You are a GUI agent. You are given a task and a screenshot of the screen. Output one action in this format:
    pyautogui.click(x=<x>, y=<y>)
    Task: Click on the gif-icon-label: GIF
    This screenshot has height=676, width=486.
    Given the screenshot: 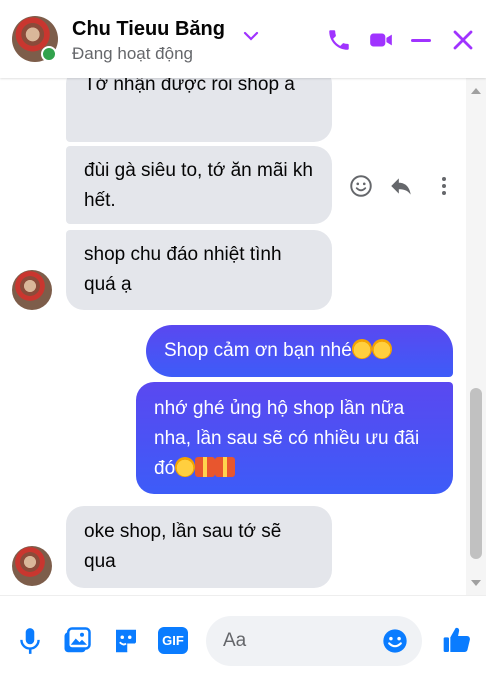 What is the action you would take?
    pyautogui.click(x=173, y=640)
    